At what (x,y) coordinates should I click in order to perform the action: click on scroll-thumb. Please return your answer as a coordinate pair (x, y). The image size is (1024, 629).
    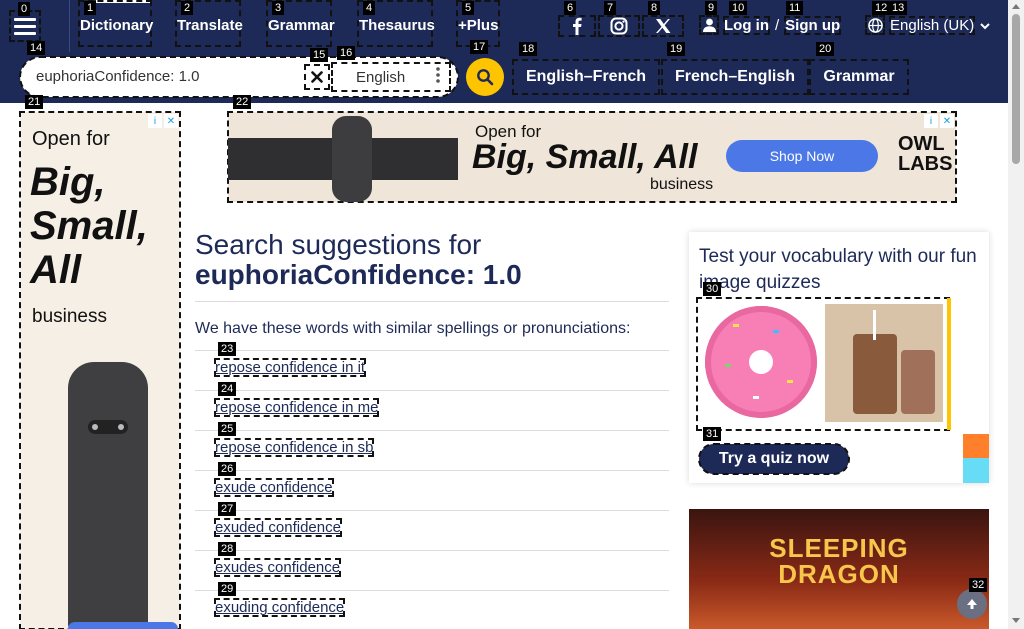
    Looking at the image, I should click on (1016, 89).